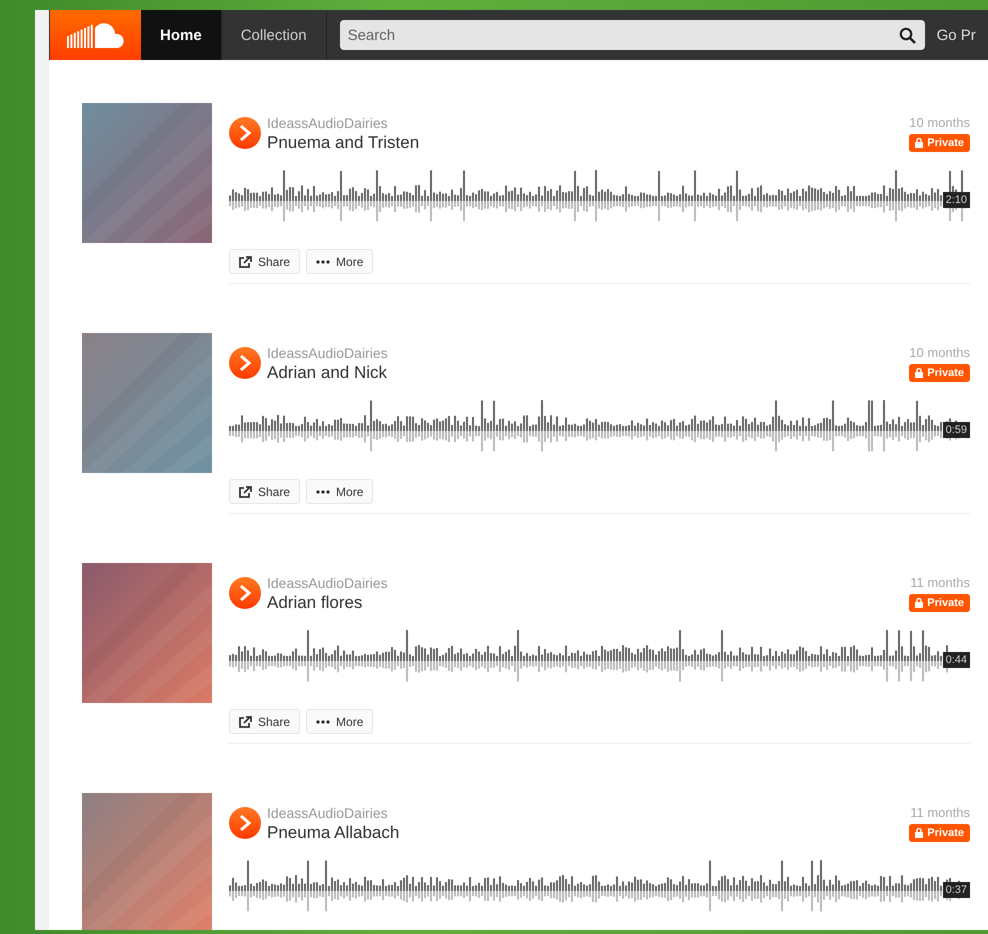 The image size is (988, 934). I want to click on go-pro-link: Go Pr, so click(956, 35).